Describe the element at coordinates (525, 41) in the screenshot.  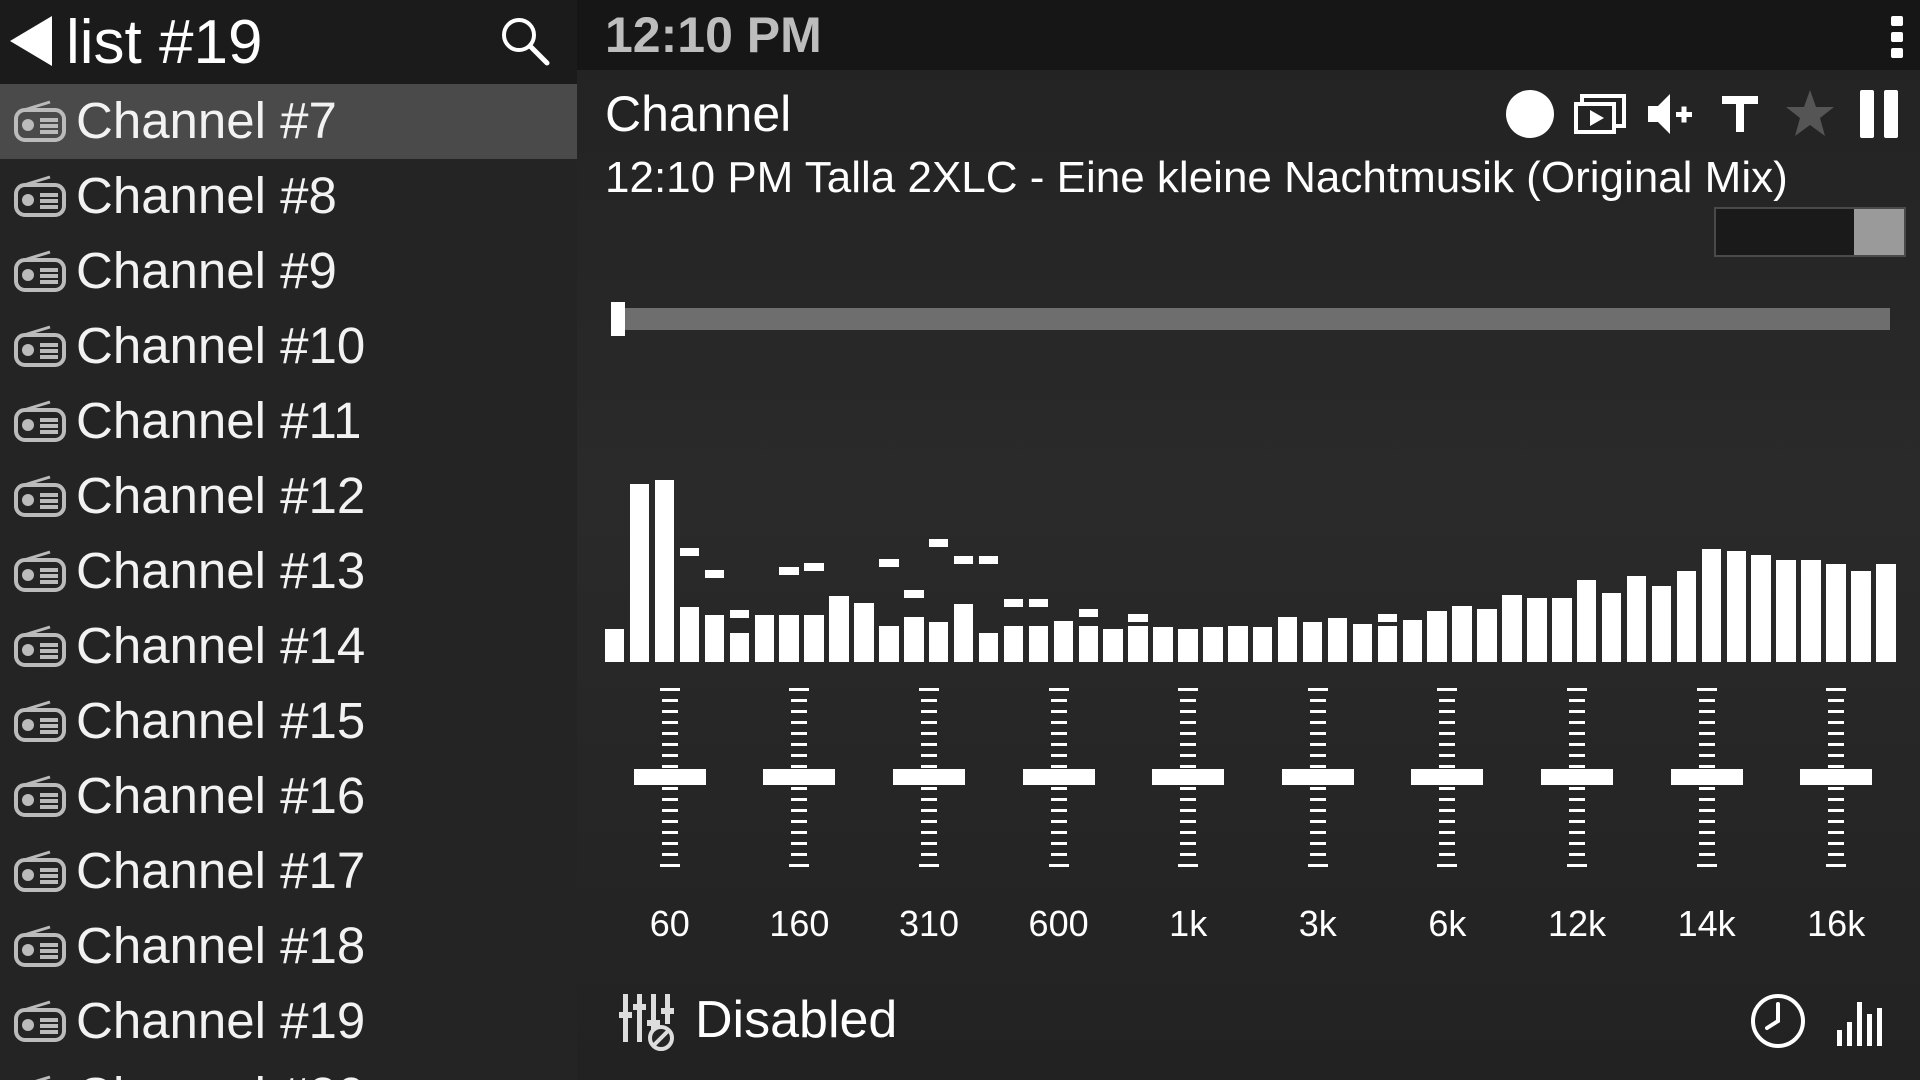
I see `search-icon` at that location.